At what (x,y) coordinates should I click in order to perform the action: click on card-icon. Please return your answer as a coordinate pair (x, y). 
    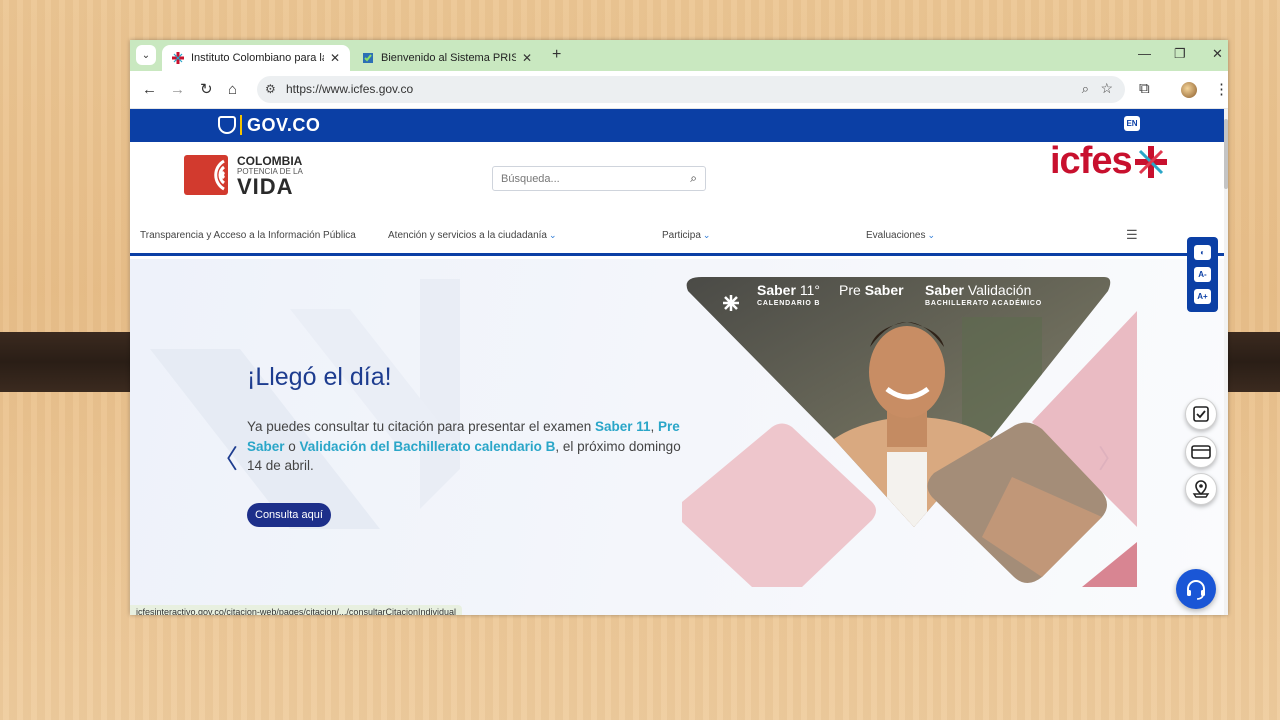
    Looking at the image, I should click on (1201, 452).